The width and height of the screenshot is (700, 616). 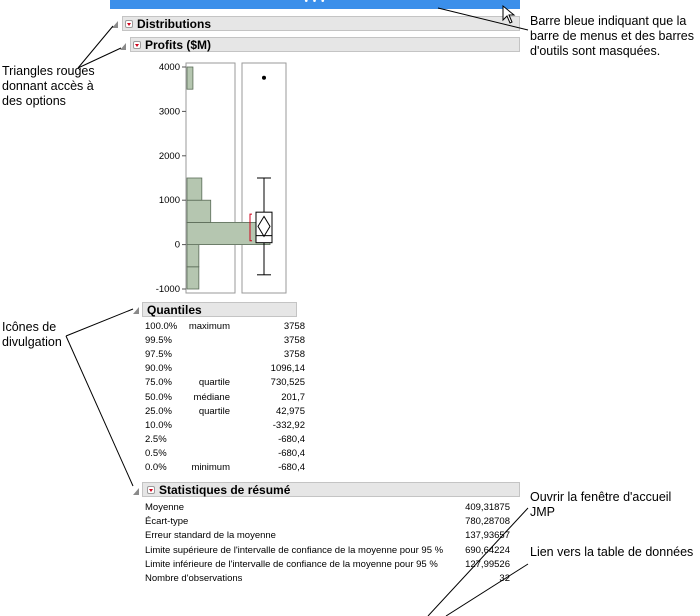 What do you see at coordinates (509, 14) in the screenshot?
I see `cursor-icon` at bounding box center [509, 14].